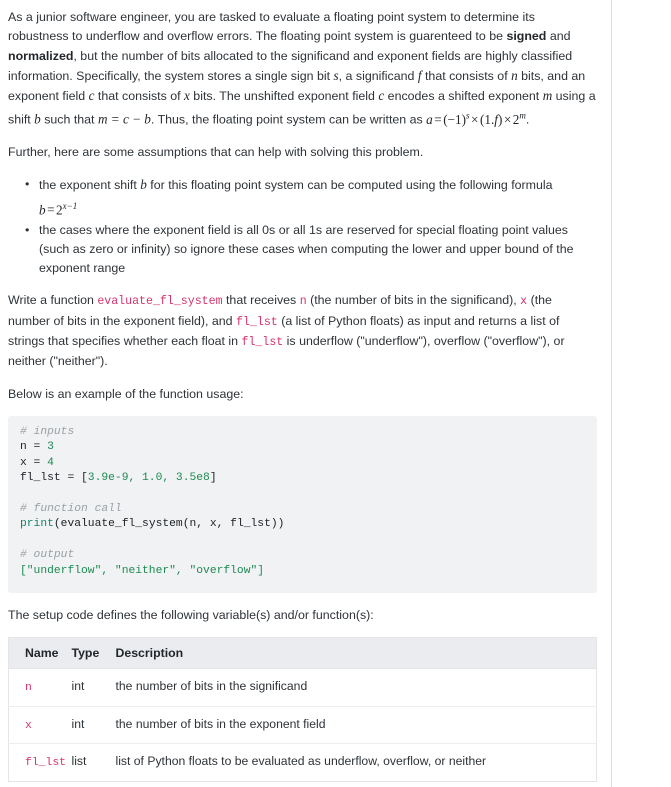 The image size is (671, 787). What do you see at coordinates (37, 524) in the screenshot?
I see `code-print-fn: print` at bounding box center [37, 524].